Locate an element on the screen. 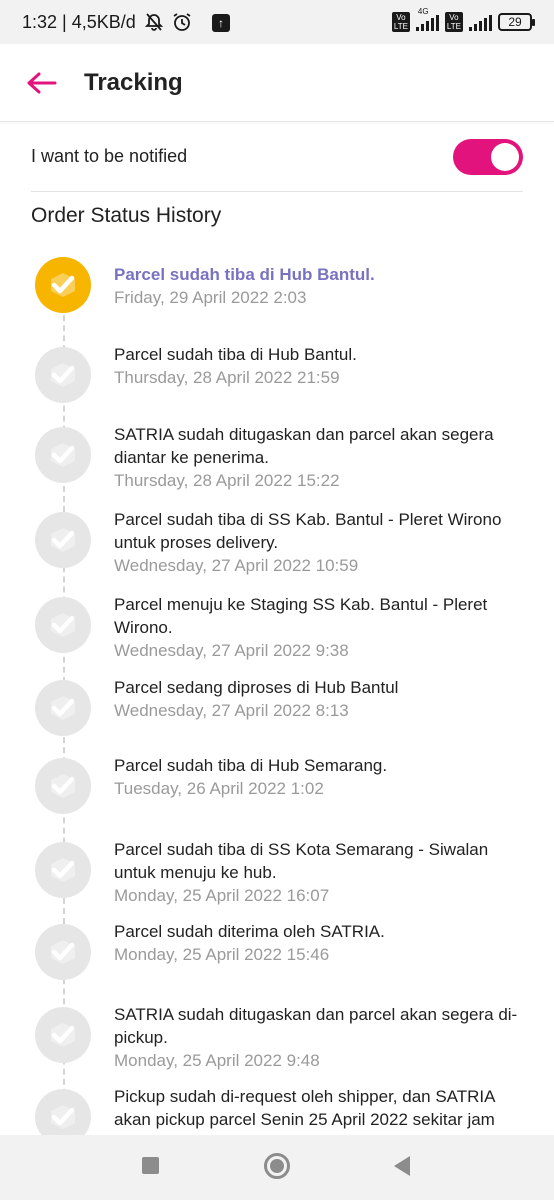  notify-row: I want to be notified is located at coordinates (277, 157).